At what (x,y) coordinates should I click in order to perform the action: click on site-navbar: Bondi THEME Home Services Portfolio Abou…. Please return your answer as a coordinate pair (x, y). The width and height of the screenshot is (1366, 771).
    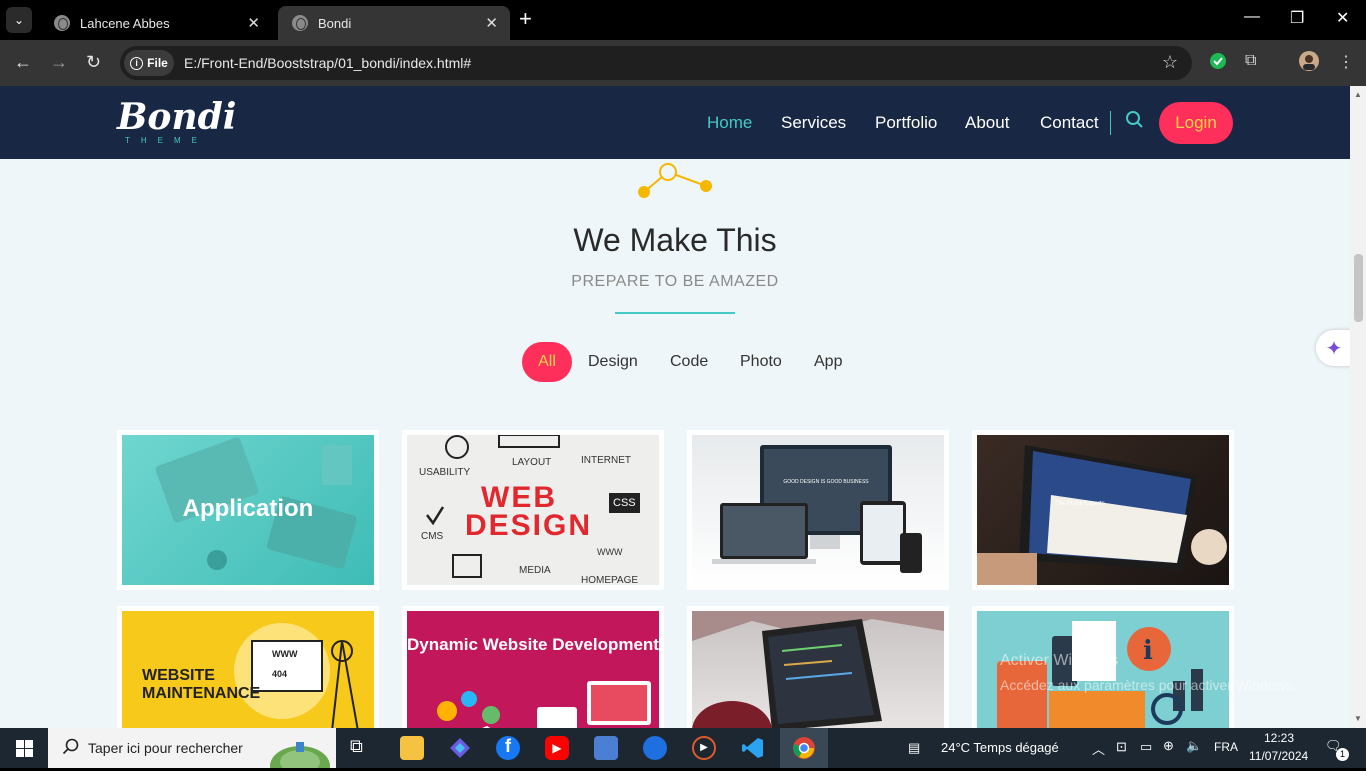
    Looking at the image, I should click on (675, 122).